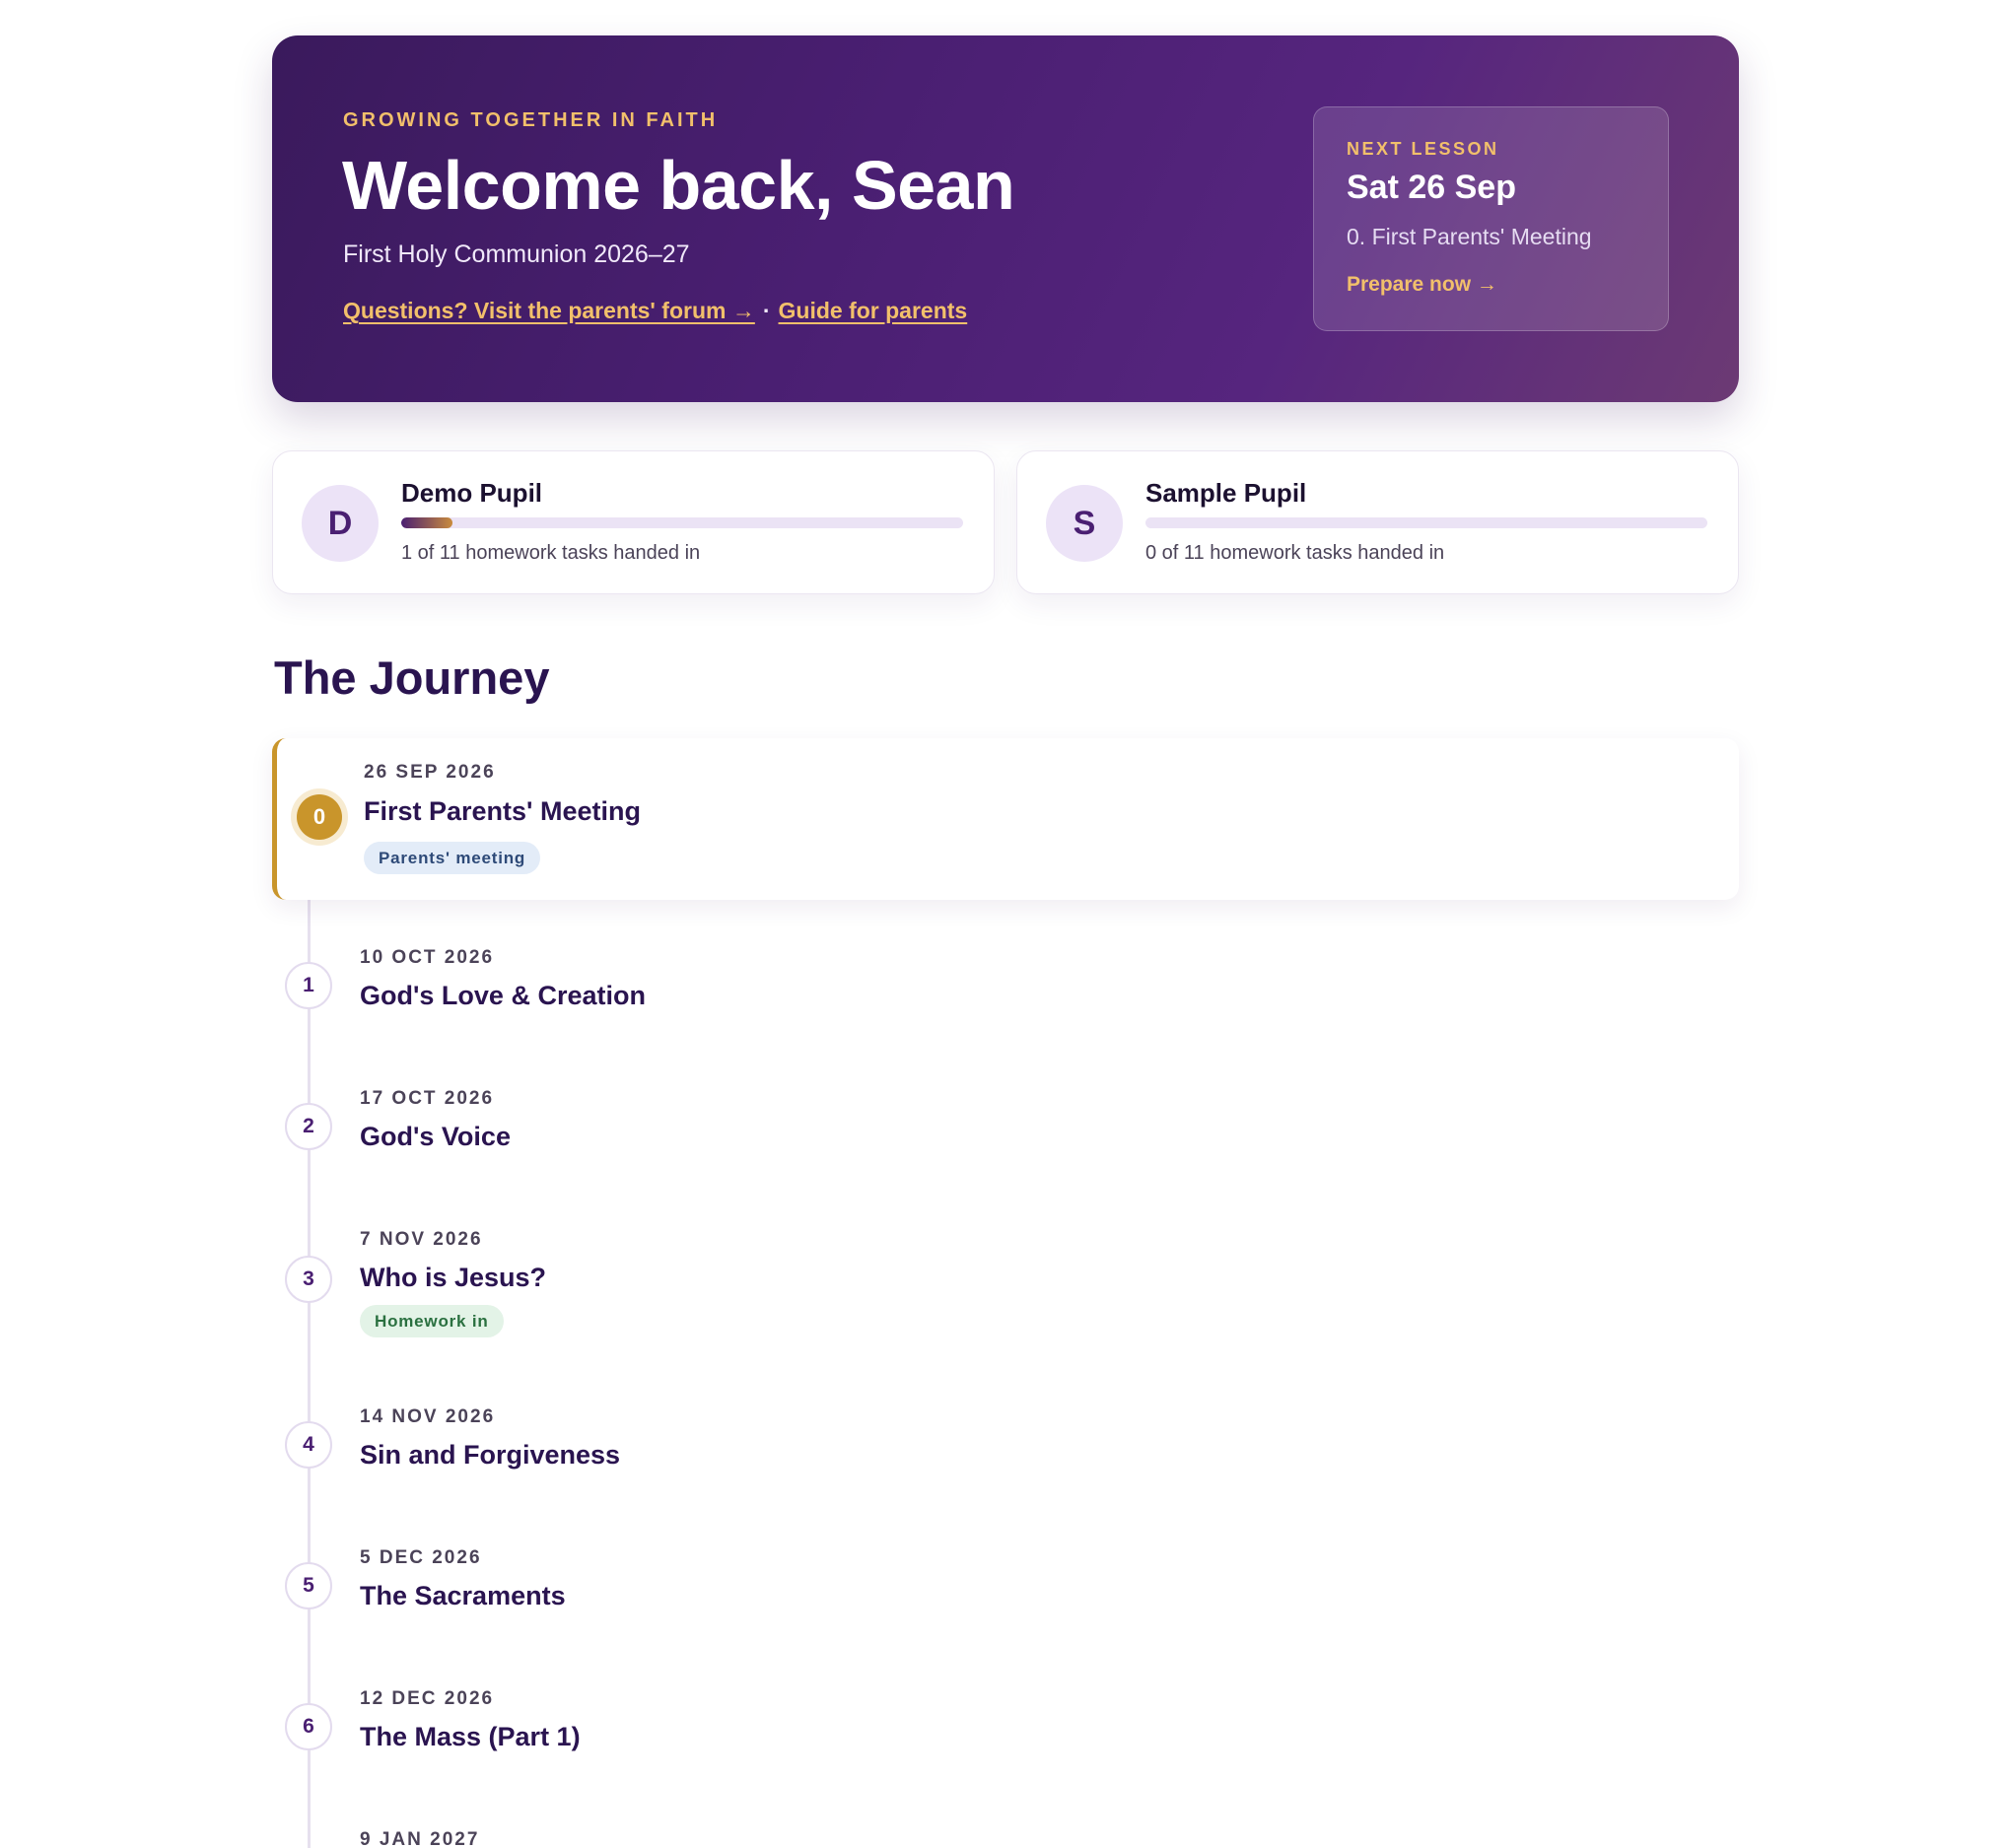 This screenshot has height=1848, width=2011. What do you see at coordinates (309, 1279) in the screenshot?
I see `lesson-number-badge: 3` at bounding box center [309, 1279].